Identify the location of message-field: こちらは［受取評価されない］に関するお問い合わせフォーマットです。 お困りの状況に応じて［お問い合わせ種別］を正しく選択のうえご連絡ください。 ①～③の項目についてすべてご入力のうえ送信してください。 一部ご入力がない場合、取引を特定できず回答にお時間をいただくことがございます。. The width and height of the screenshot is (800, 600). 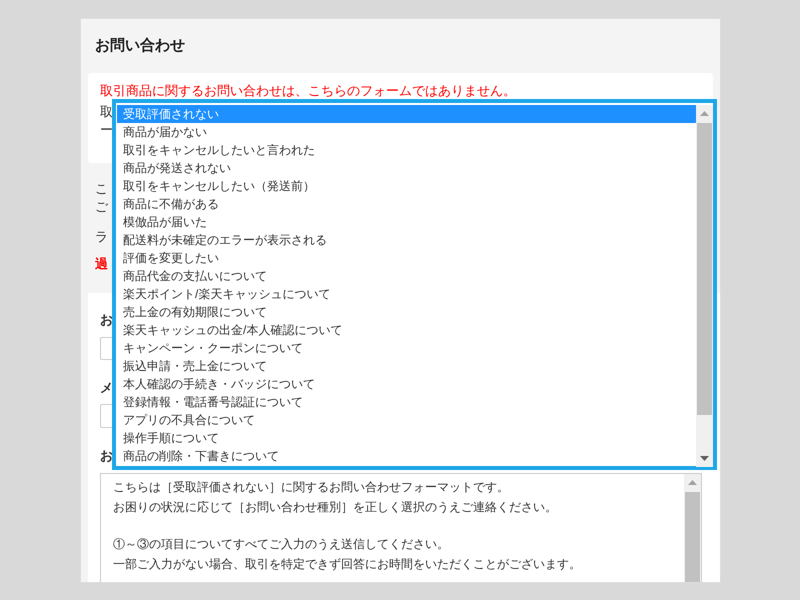
(401, 527).